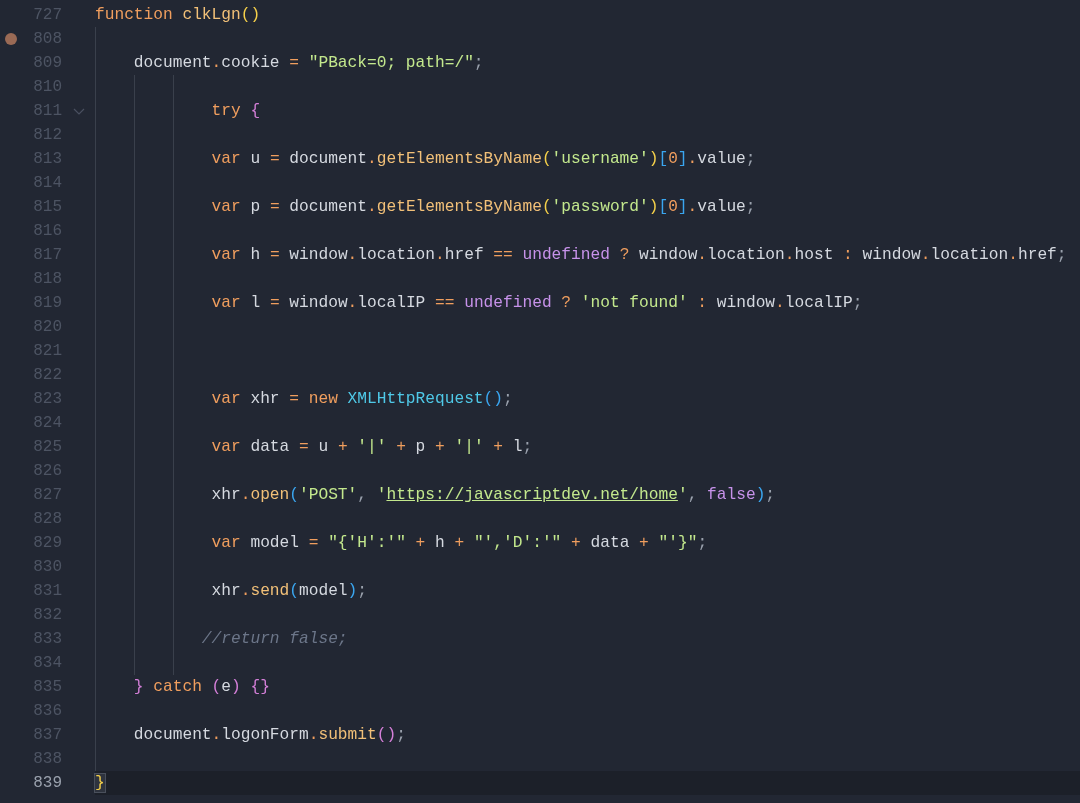  What do you see at coordinates (178, 15) in the screenshot?
I see `code-line: function clkLgn()` at bounding box center [178, 15].